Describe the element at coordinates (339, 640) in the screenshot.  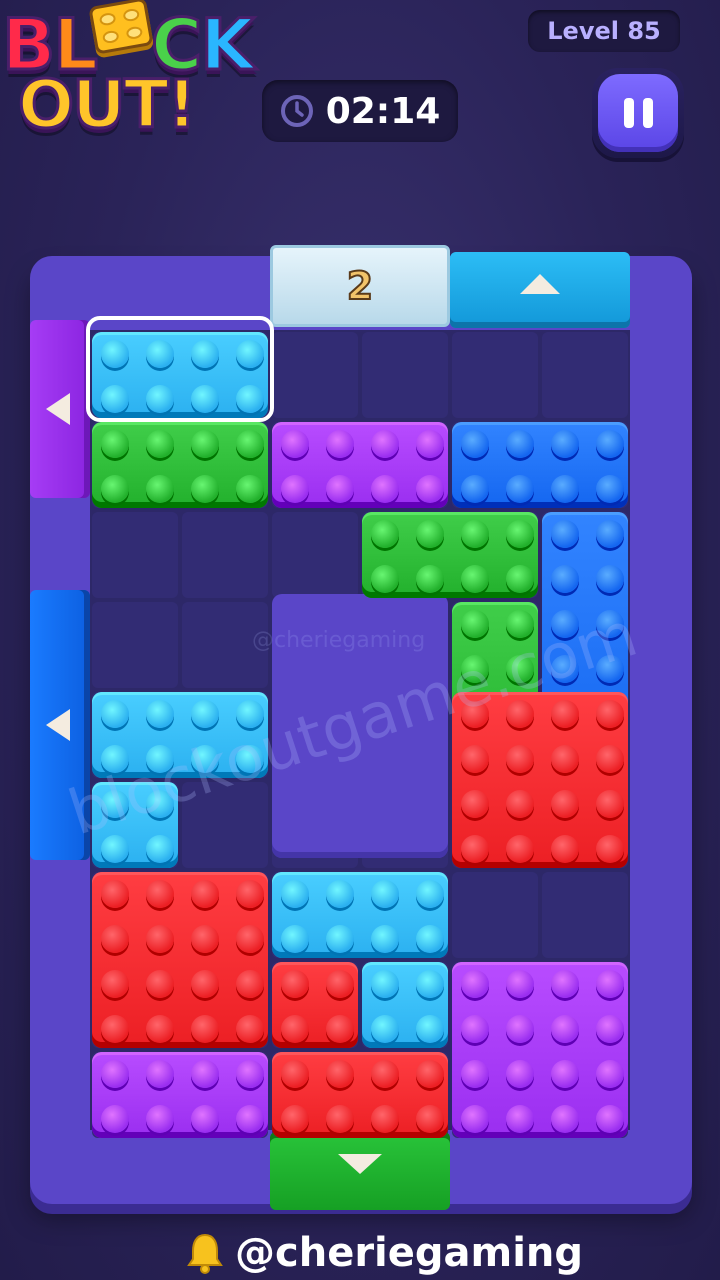
I see `watermark-small: @cheriegaming` at that location.